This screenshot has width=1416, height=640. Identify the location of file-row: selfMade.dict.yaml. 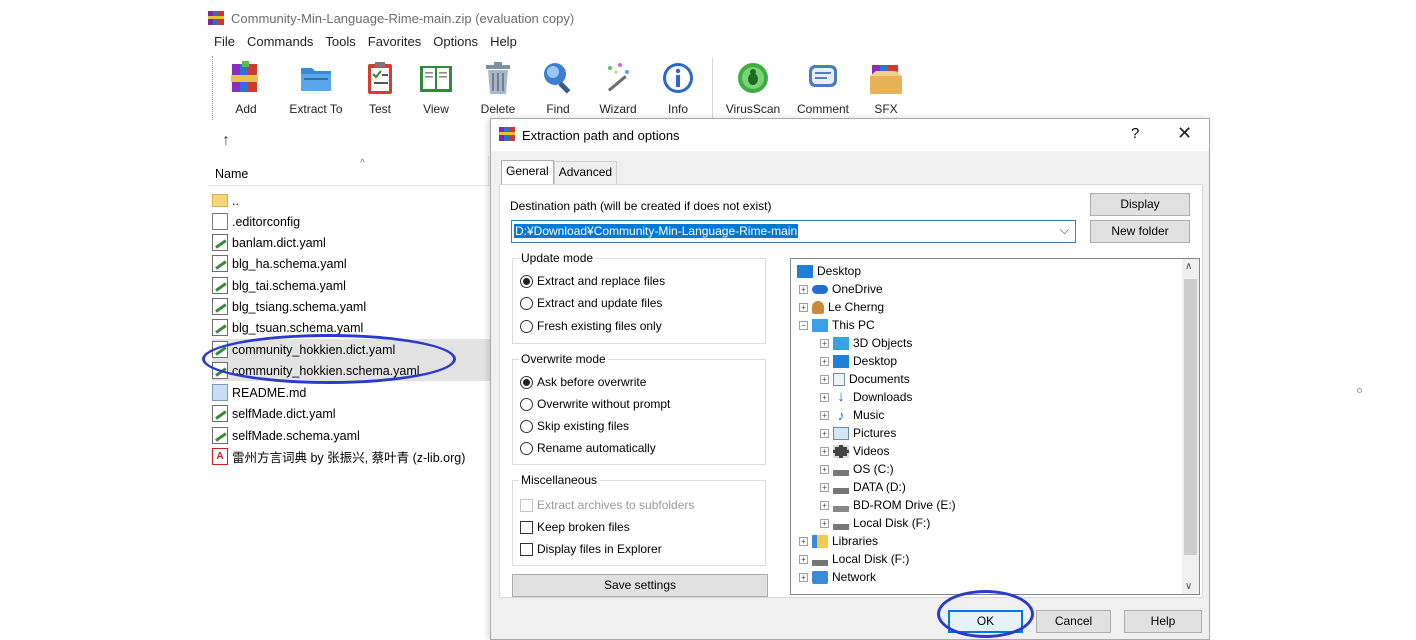
(355, 413).